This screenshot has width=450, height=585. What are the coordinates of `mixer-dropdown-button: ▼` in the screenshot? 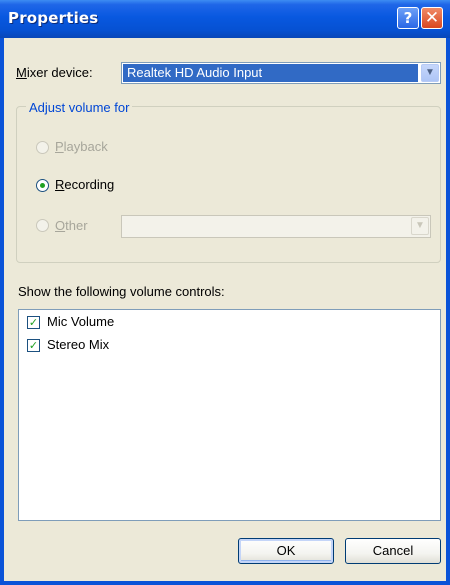 It's located at (430, 73).